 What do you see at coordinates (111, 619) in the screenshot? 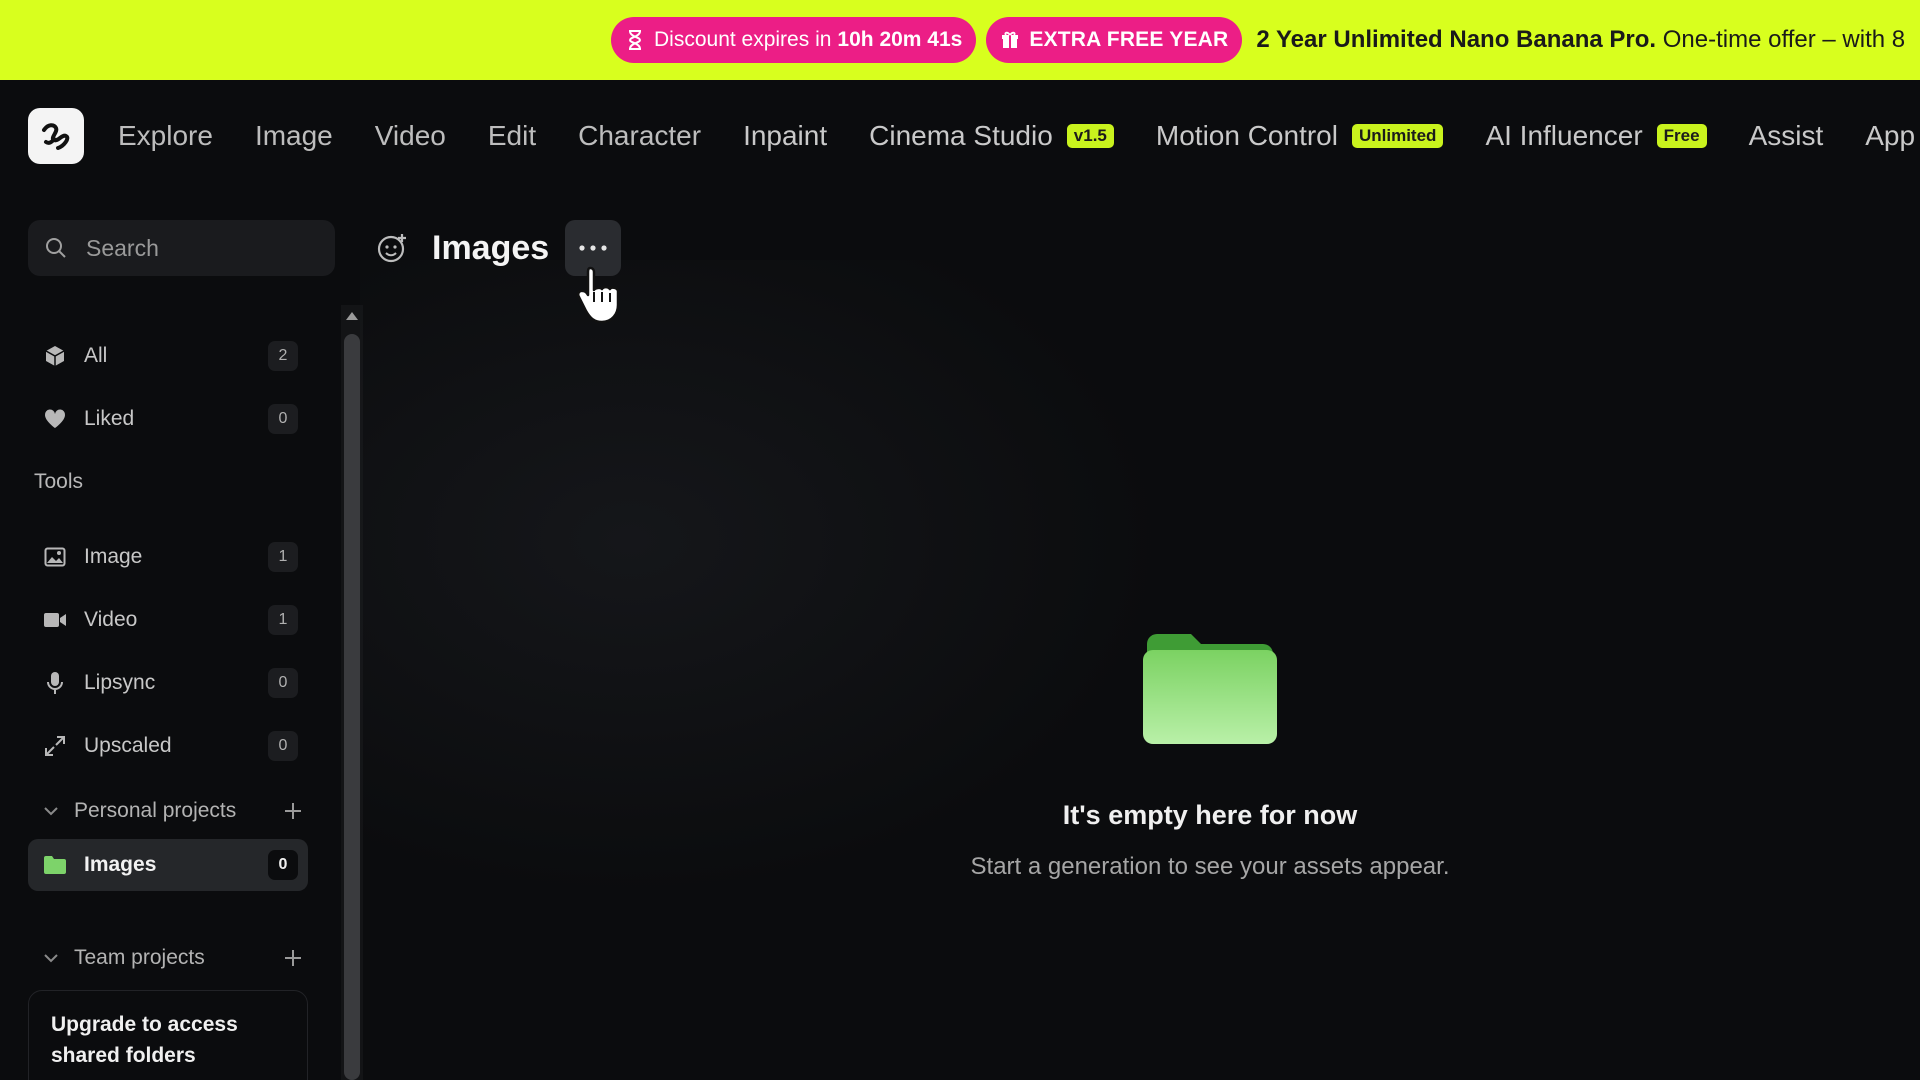
I see `sidebar-item-label: Video` at bounding box center [111, 619].